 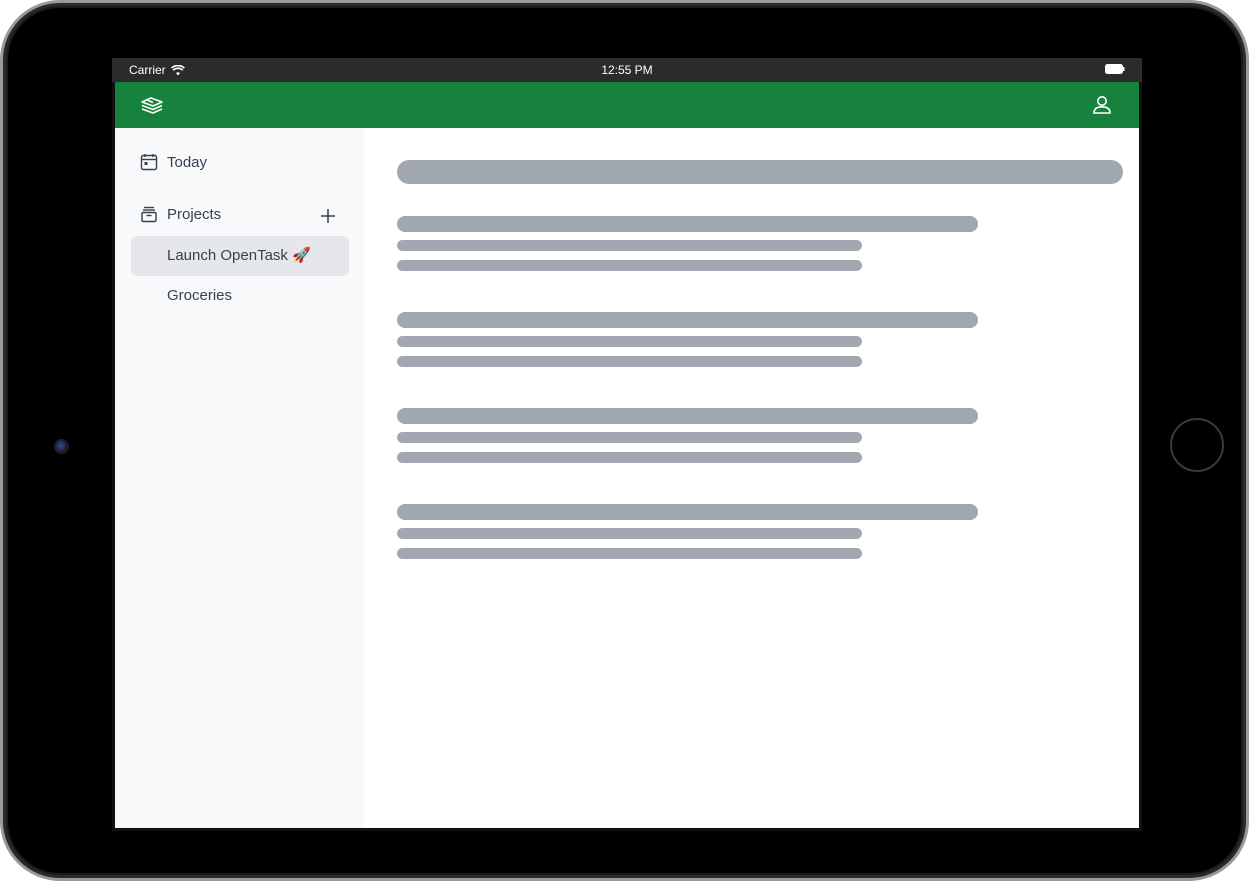 What do you see at coordinates (149, 214) in the screenshot?
I see `archive-icon` at bounding box center [149, 214].